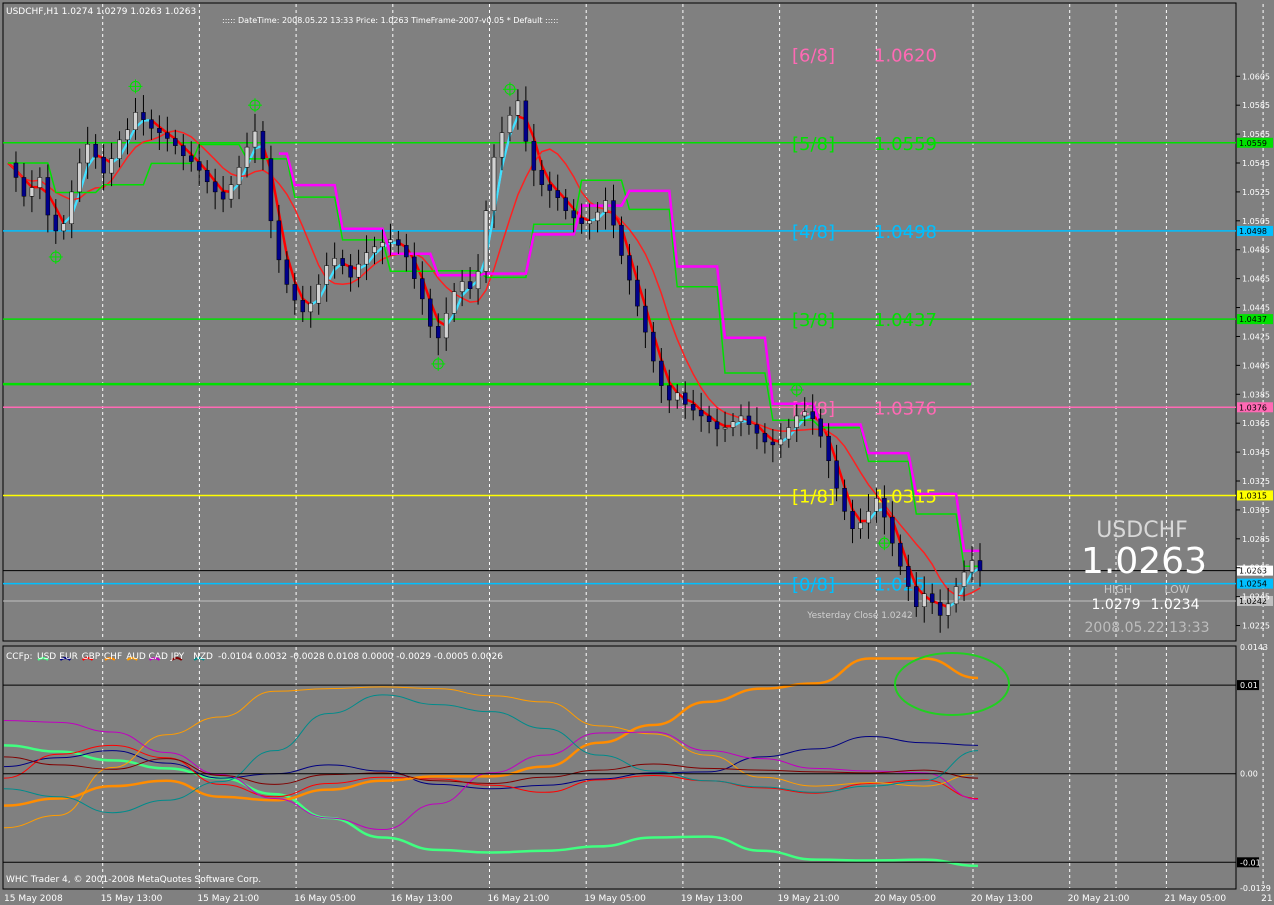 This screenshot has height=905, width=1274. What do you see at coordinates (1253, 319) in the screenshot?
I see `price-tag-text: 1.0437` at bounding box center [1253, 319].